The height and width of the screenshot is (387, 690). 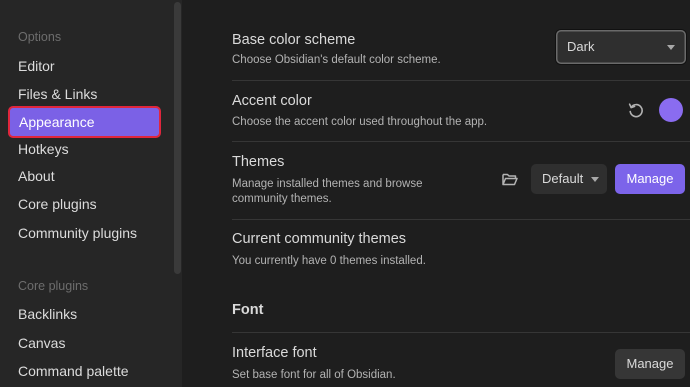 I want to click on theme-value: Default, so click(x=563, y=178).